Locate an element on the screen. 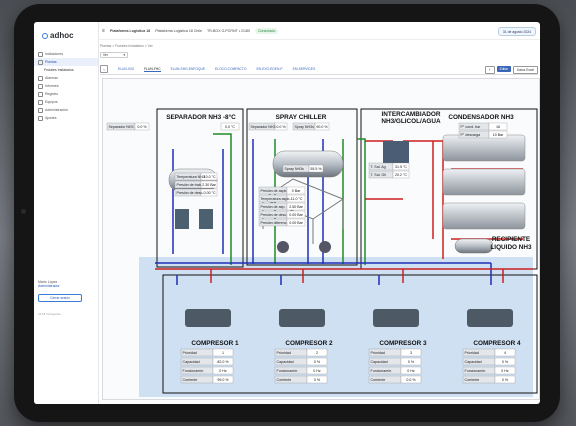  readout-value: 1 is located at coordinates (223, 353).